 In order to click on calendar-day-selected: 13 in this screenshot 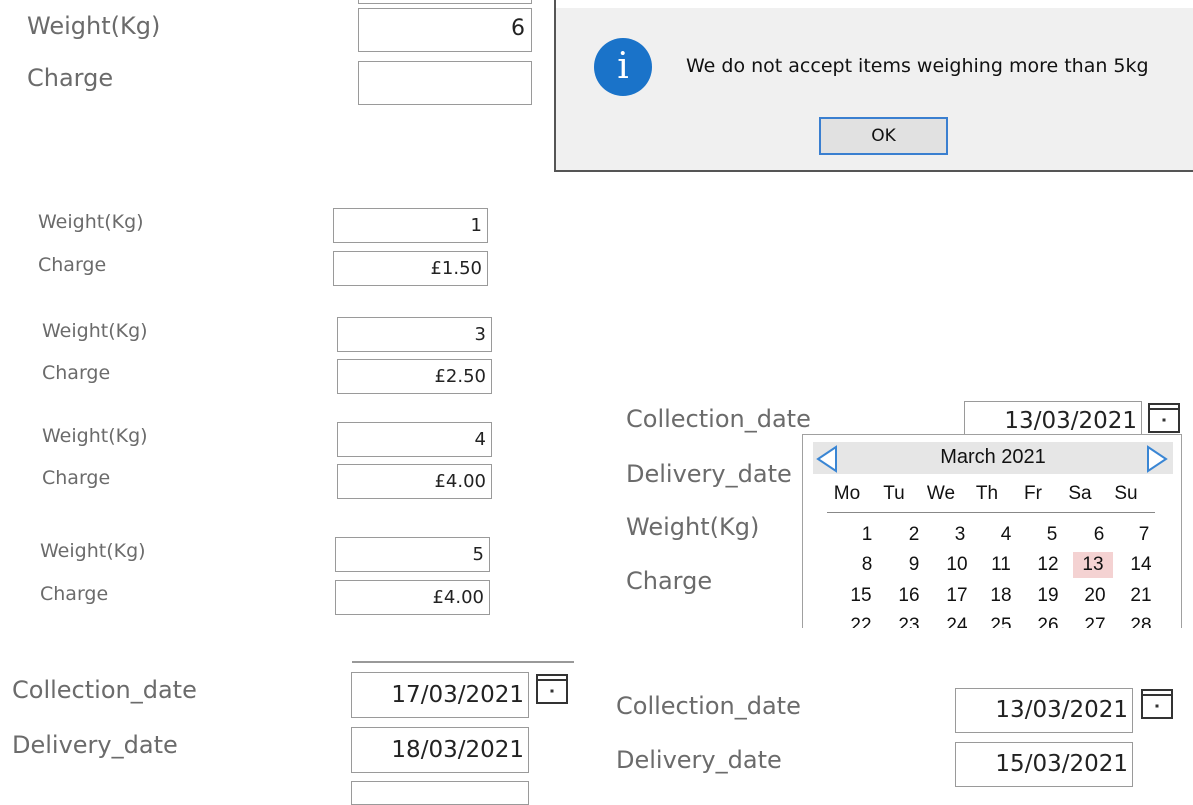, I will do `click(1093, 565)`.